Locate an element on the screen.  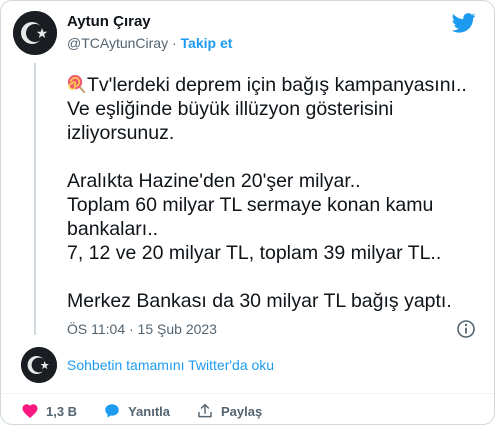
tweet-timestamp: ÖS 11:04 · 15 Şub 2023 is located at coordinates (142, 329).